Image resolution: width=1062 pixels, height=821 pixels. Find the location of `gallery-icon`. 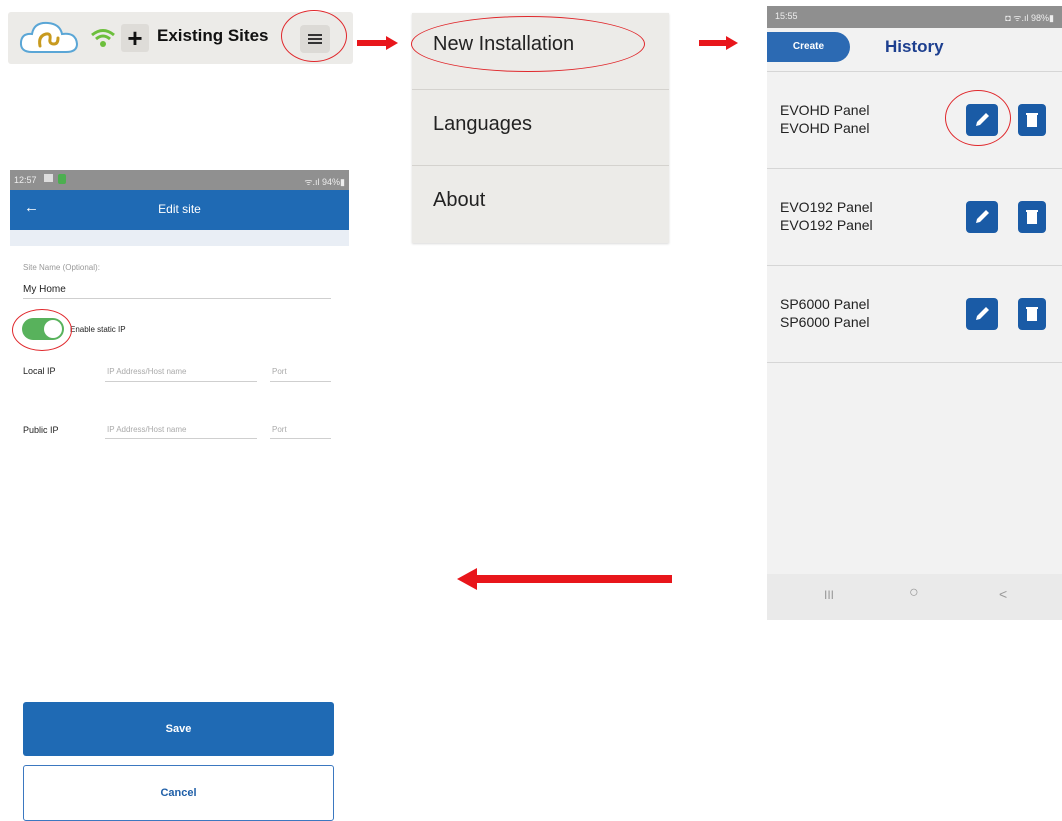

gallery-icon is located at coordinates (48, 178).